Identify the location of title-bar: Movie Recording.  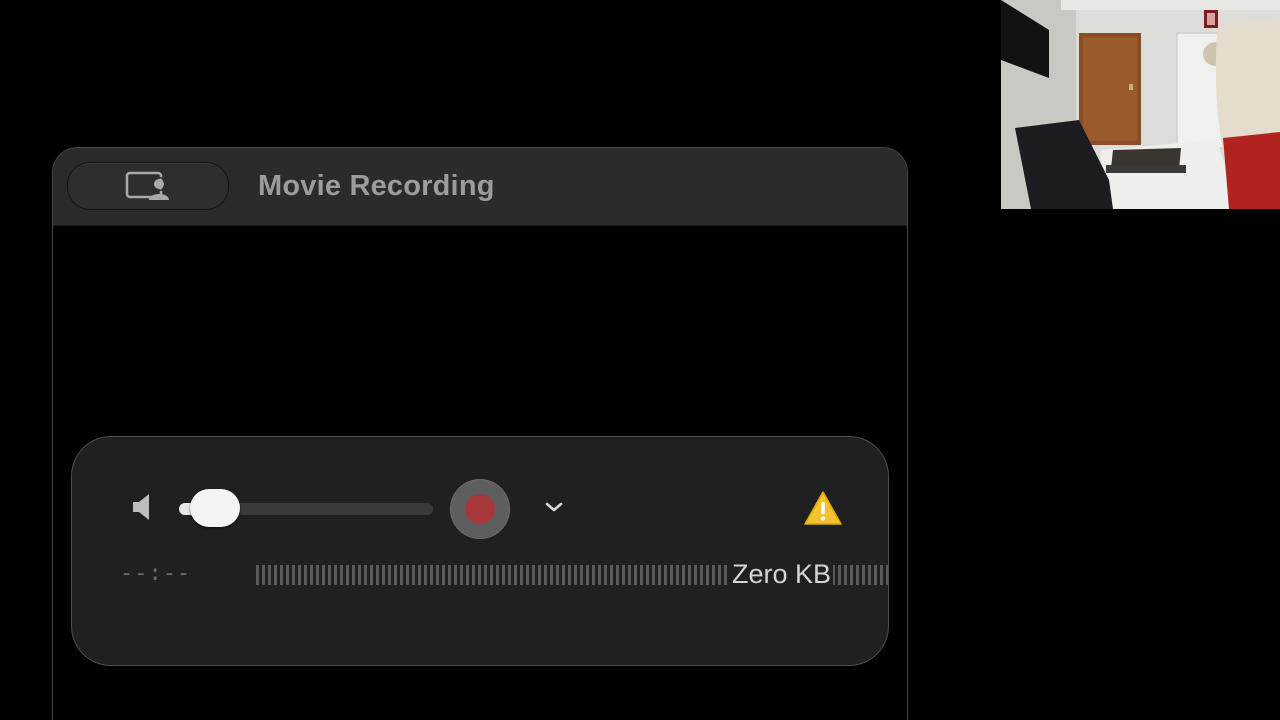
(480, 187).